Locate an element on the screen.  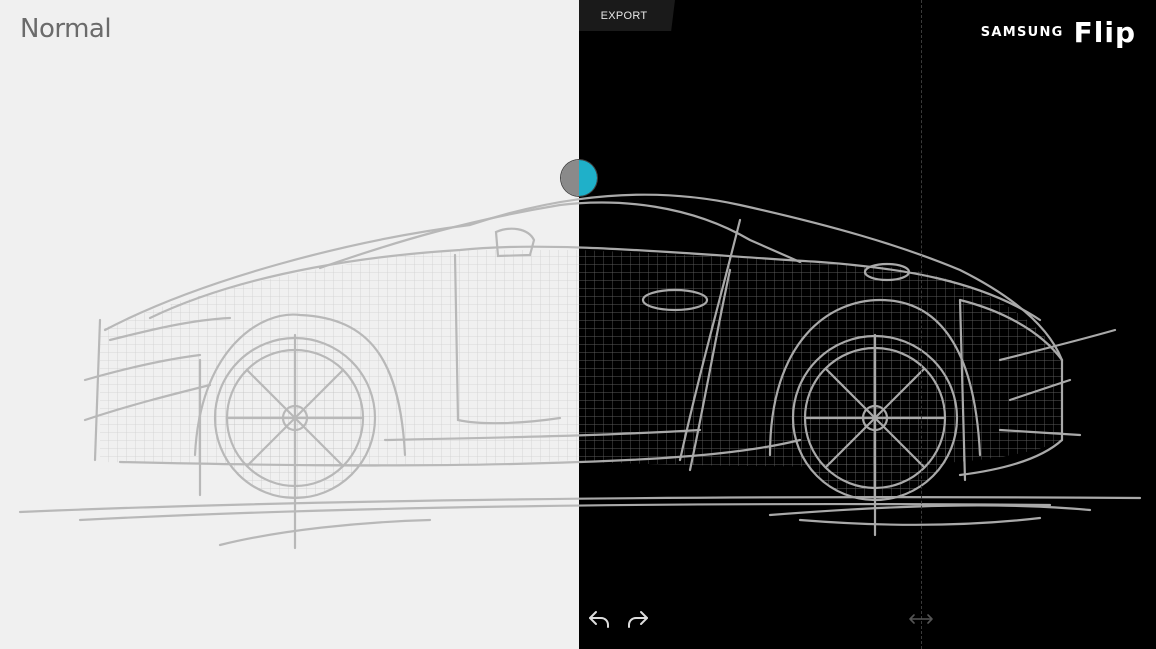
undo-icon is located at coordinates (599, 619).